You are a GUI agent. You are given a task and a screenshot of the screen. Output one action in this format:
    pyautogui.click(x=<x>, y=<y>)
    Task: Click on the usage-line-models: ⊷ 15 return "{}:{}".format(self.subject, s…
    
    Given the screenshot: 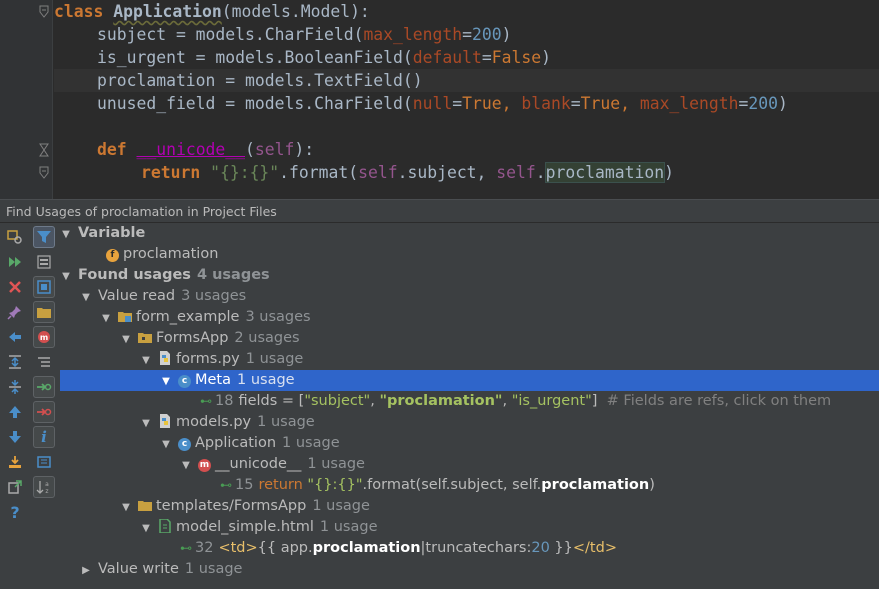 What is the action you would take?
    pyautogui.click(x=469, y=485)
    